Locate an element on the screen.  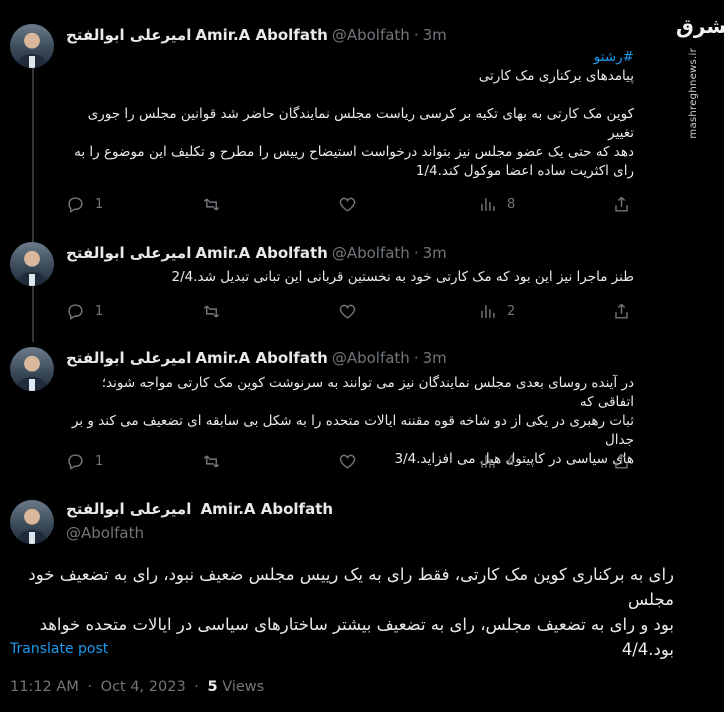
text-line: پیامدهای برکناری مک کارتی is located at coordinates (556, 76).